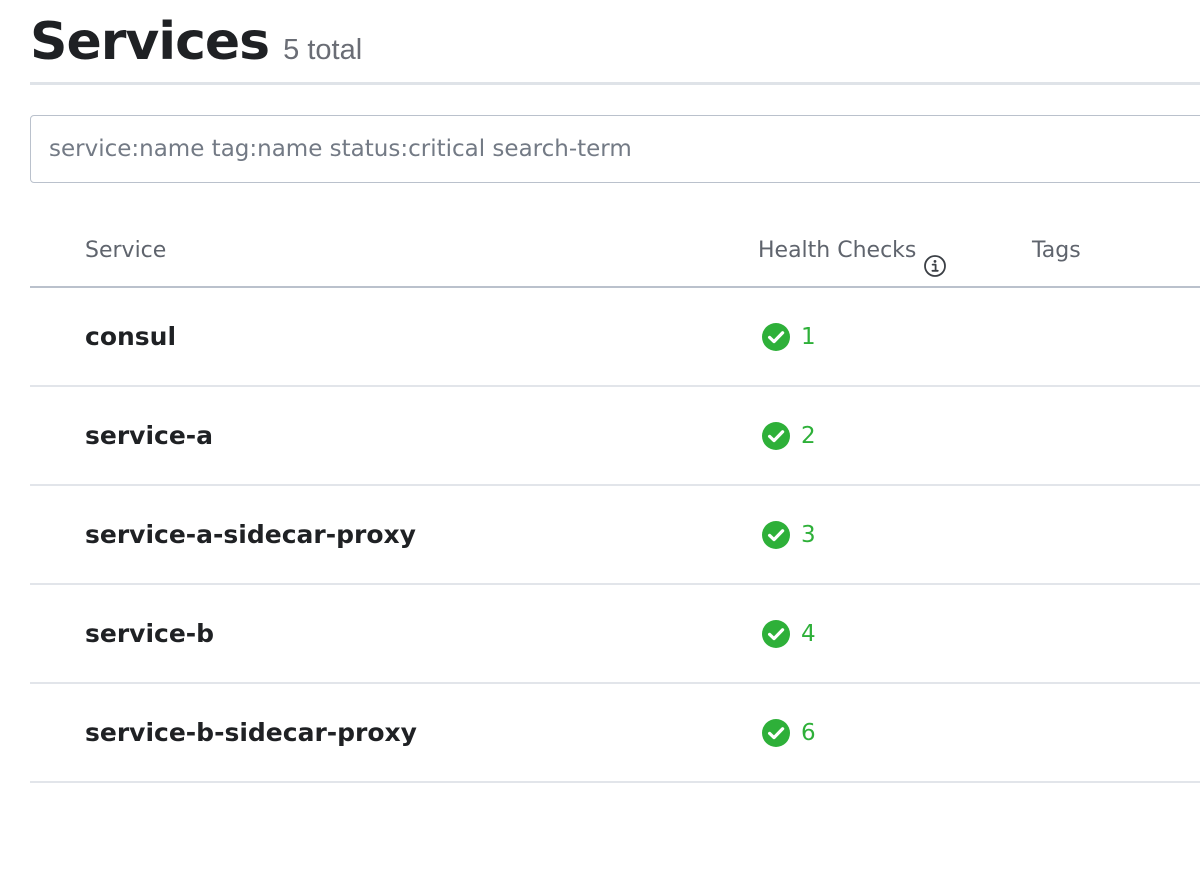  I want to click on column-header-service: Service, so click(125, 251).